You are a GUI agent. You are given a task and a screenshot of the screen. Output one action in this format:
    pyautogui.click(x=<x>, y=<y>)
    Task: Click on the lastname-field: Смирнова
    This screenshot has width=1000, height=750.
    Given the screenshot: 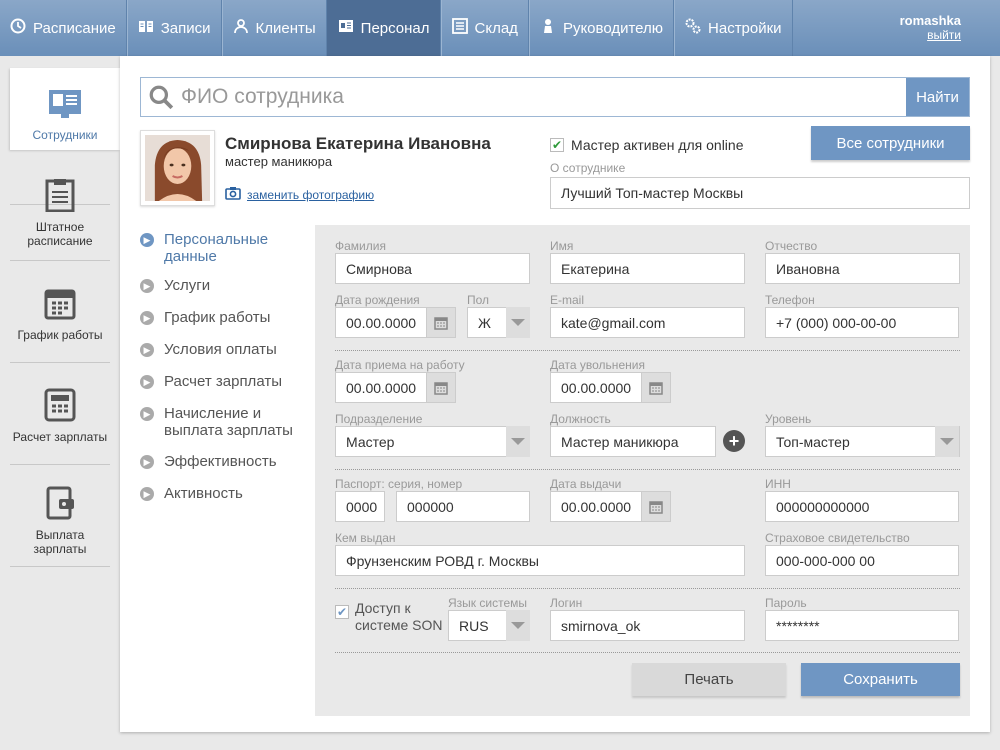 What is the action you would take?
    pyautogui.click(x=432, y=268)
    